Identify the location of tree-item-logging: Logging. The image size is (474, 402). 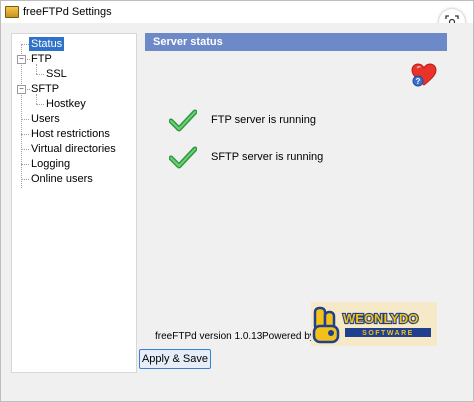
(50, 164).